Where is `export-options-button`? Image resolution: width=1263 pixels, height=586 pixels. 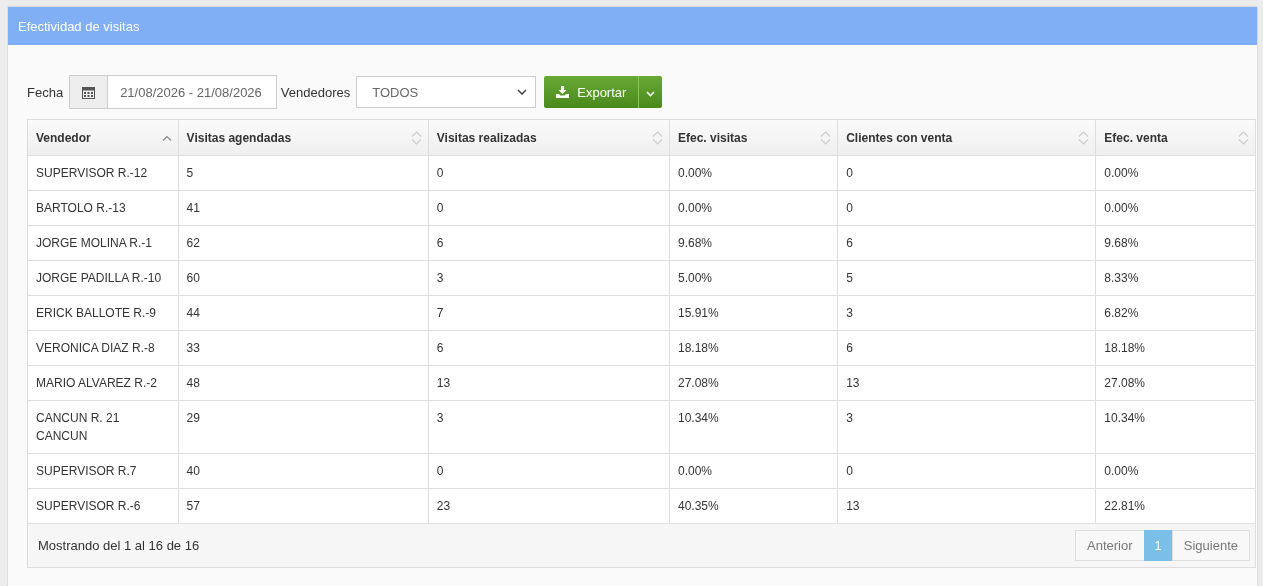 export-options-button is located at coordinates (650, 92).